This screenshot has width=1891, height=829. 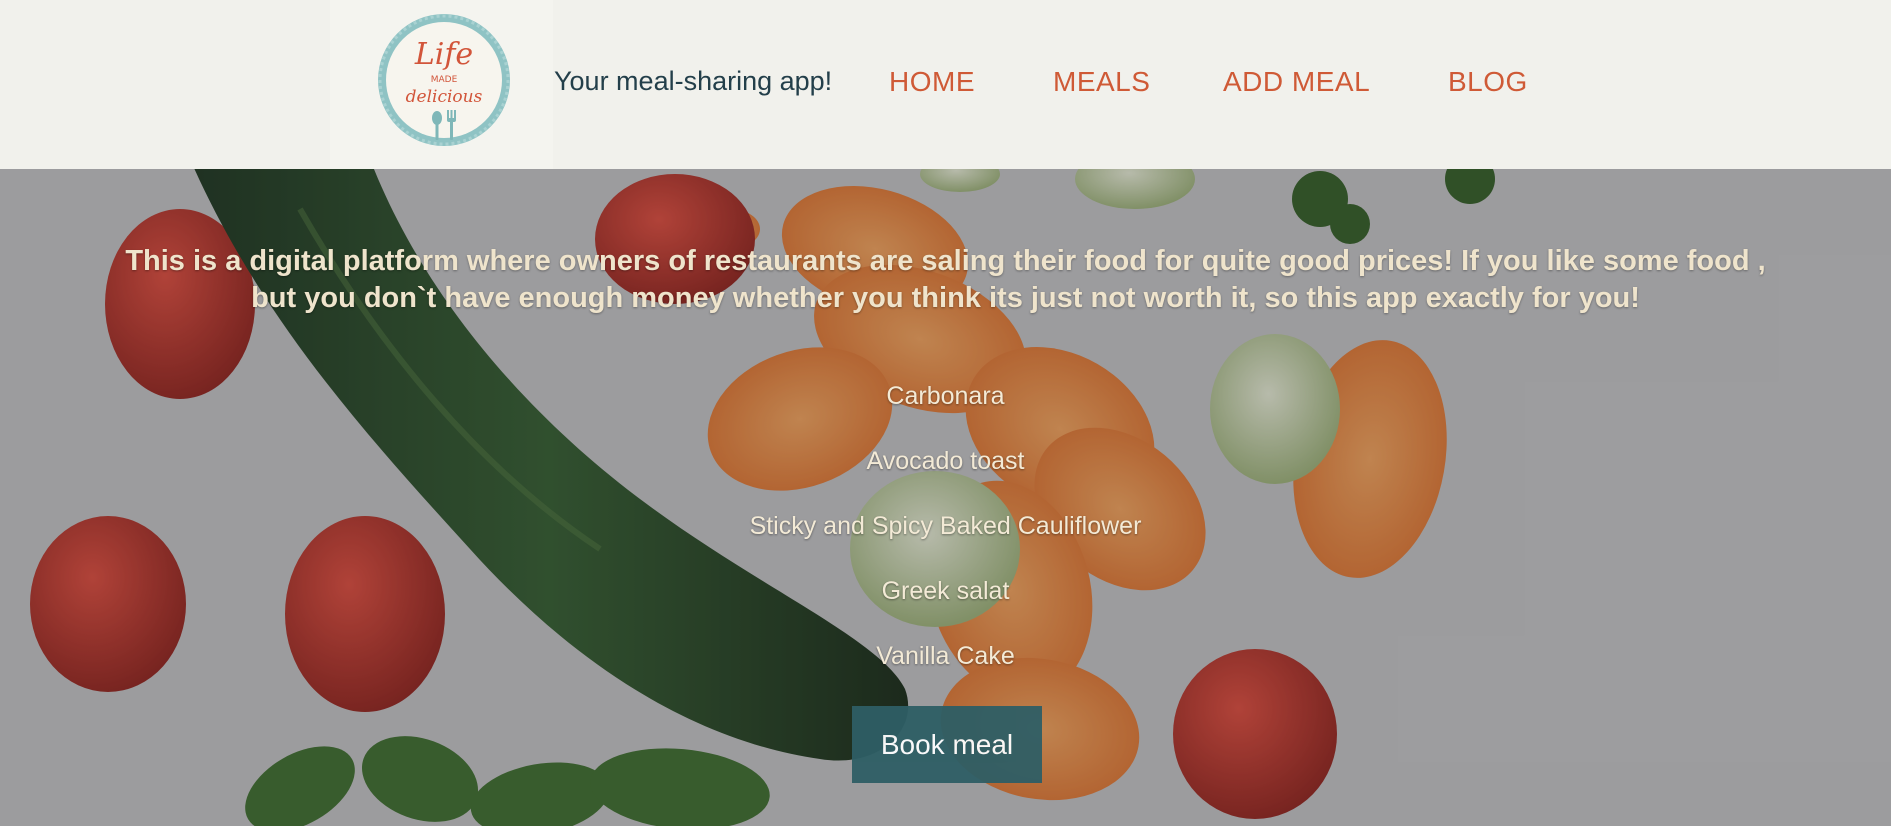 What do you see at coordinates (945, 608) in the screenshot?
I see `meal-item-greek-salat: Greek salat` at bounding box center [945, 608].